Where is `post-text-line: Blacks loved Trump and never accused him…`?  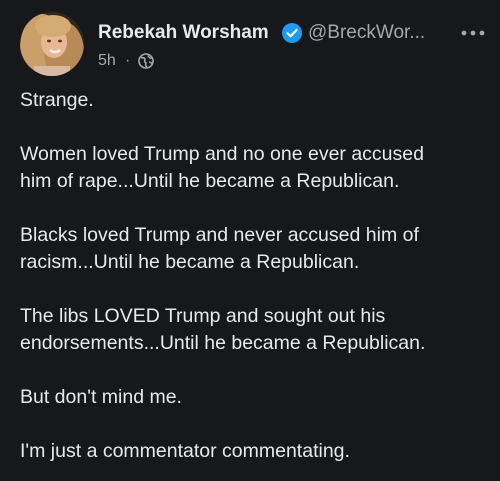 post-text-line: Blacks loved Trump and never accused him… is located at coordinates (219, 235).